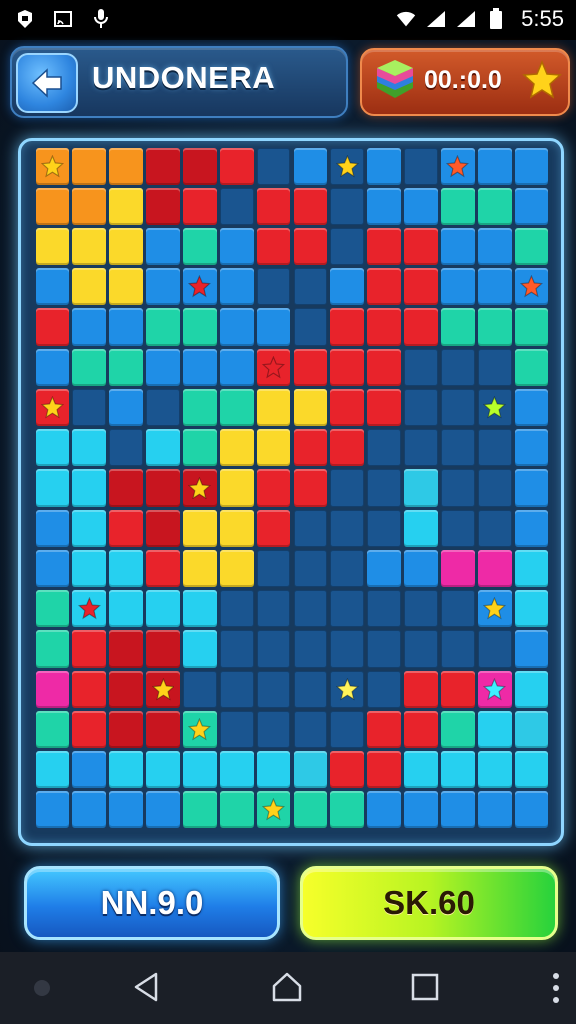 The height and width of the screenshot is (1024, 576). What do you see at coordinates (429, 903) in the screenshot?
I see `right-action-button: SK.60` at bounding box center [429, 903].